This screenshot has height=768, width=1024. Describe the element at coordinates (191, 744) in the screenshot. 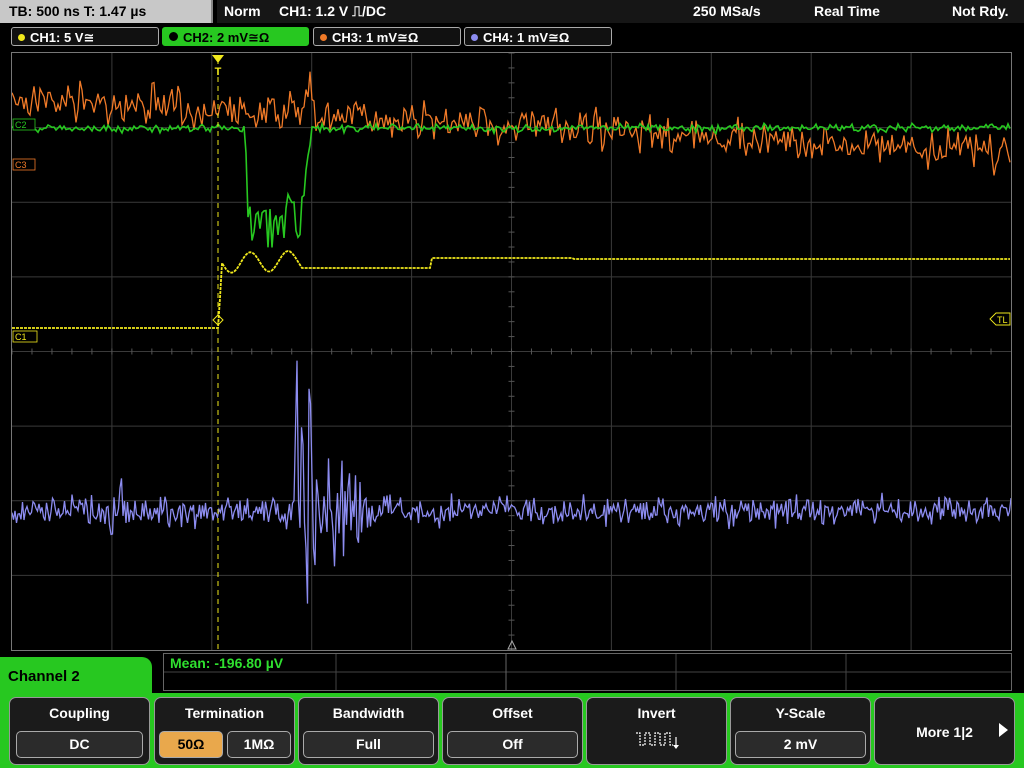

I see `termination-50ohm-button: 50Ω` at that location.